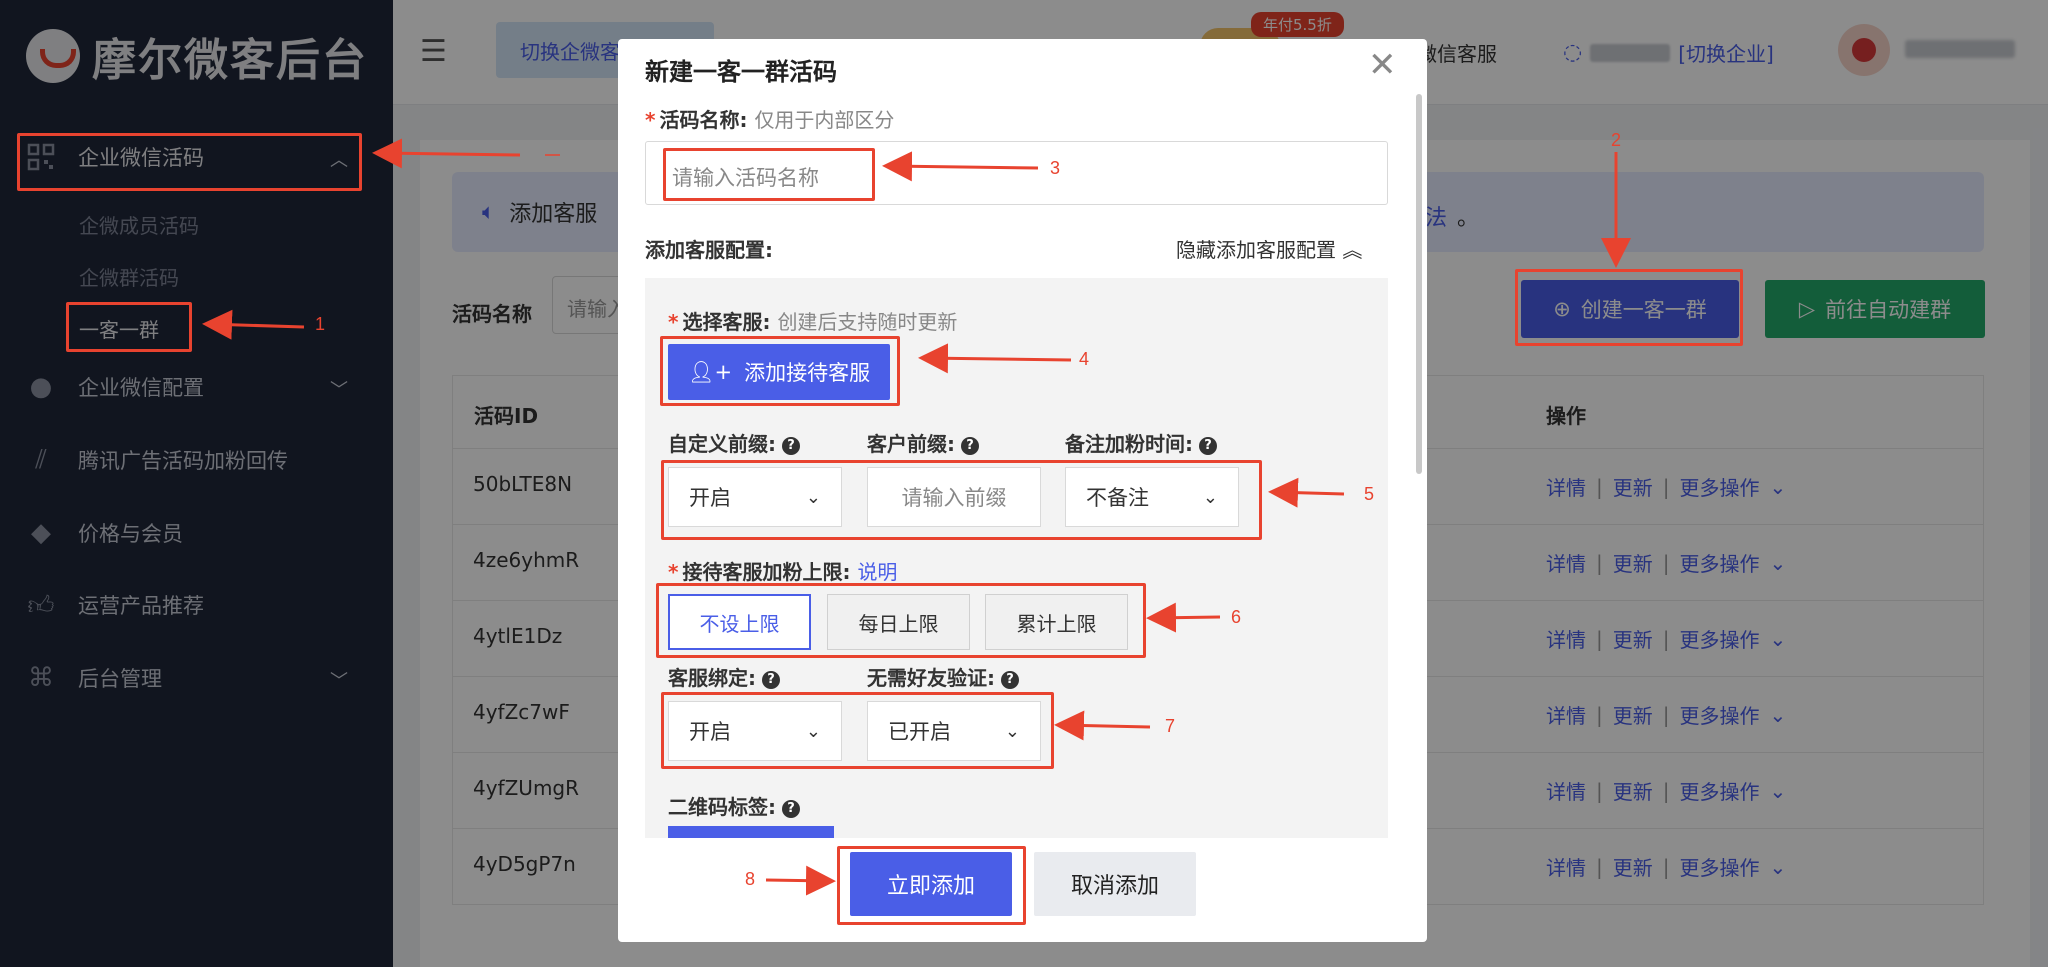 The width and height of the screenshot is (2048, 967). What do you see at coordinates (1152, 497) in the screenshot?
I see `remark-time-select: 不备注 ⌄` at bounding box center [1152, 497].